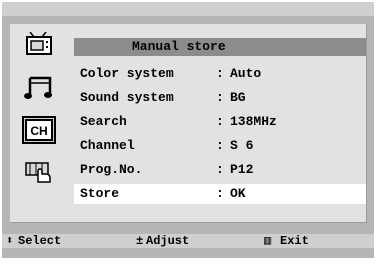 The image size is (376, 265). What do you see at coordinates (188, 9) in the screenshot?
I see `top-bar` at bounding box center [188, 9].